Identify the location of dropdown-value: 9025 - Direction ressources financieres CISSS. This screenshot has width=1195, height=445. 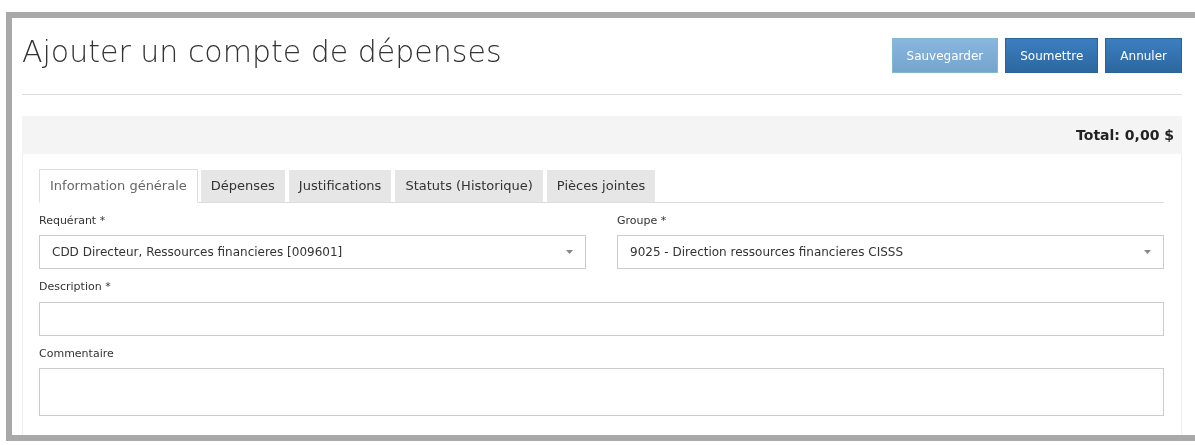
(767, 252).